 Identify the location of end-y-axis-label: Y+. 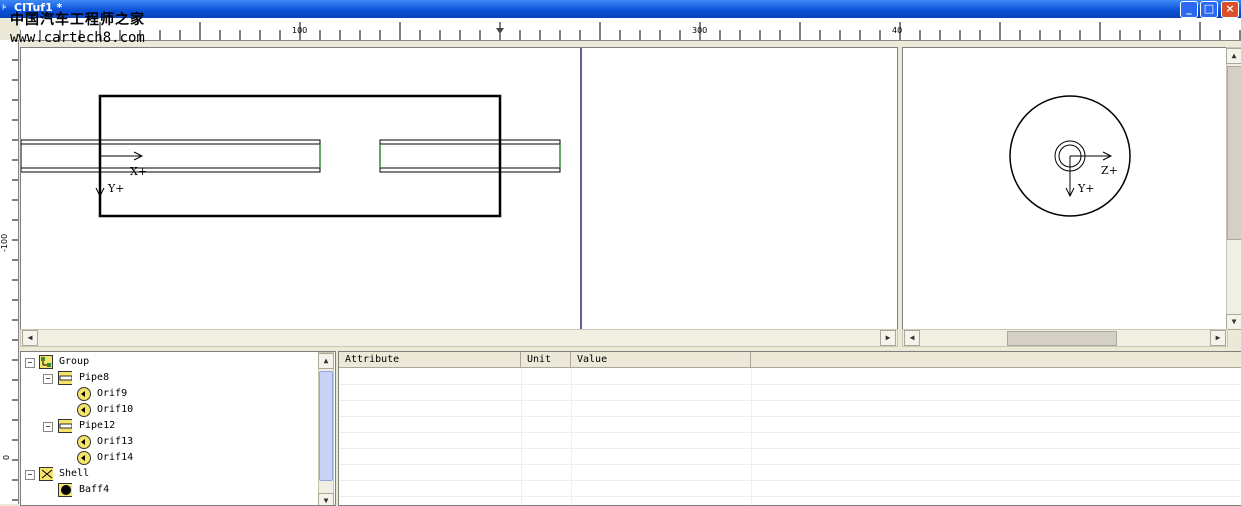
(1086, 188).